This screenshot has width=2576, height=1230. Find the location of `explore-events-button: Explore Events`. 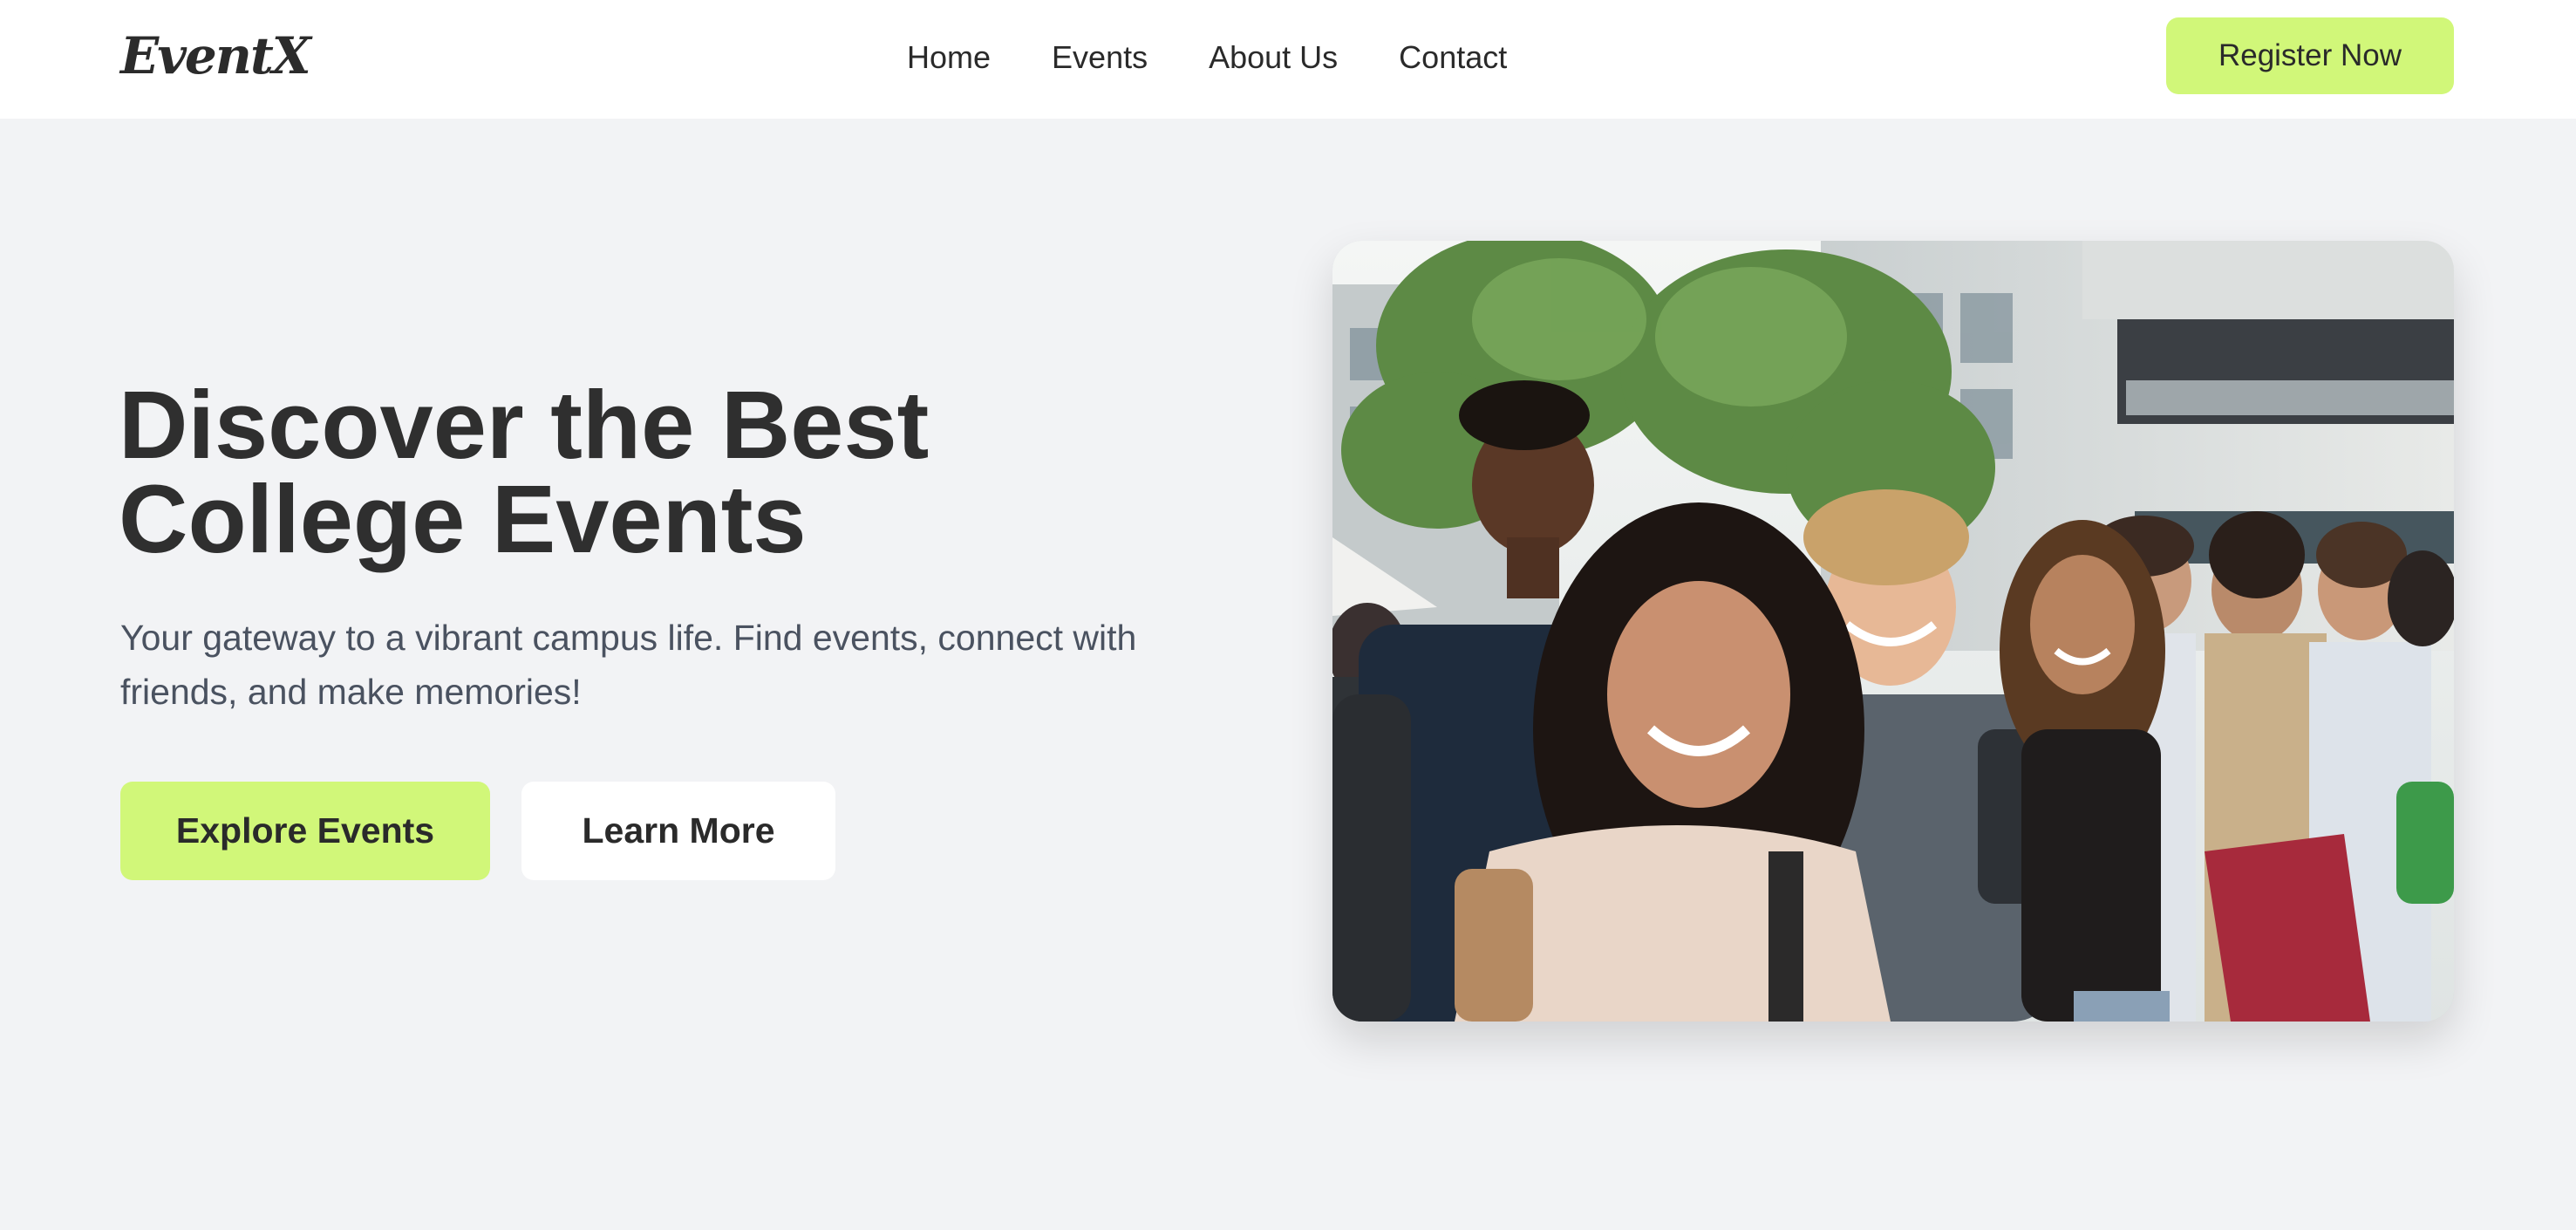

explore-events-button: Explore Events is located at coordinates (305, 831).